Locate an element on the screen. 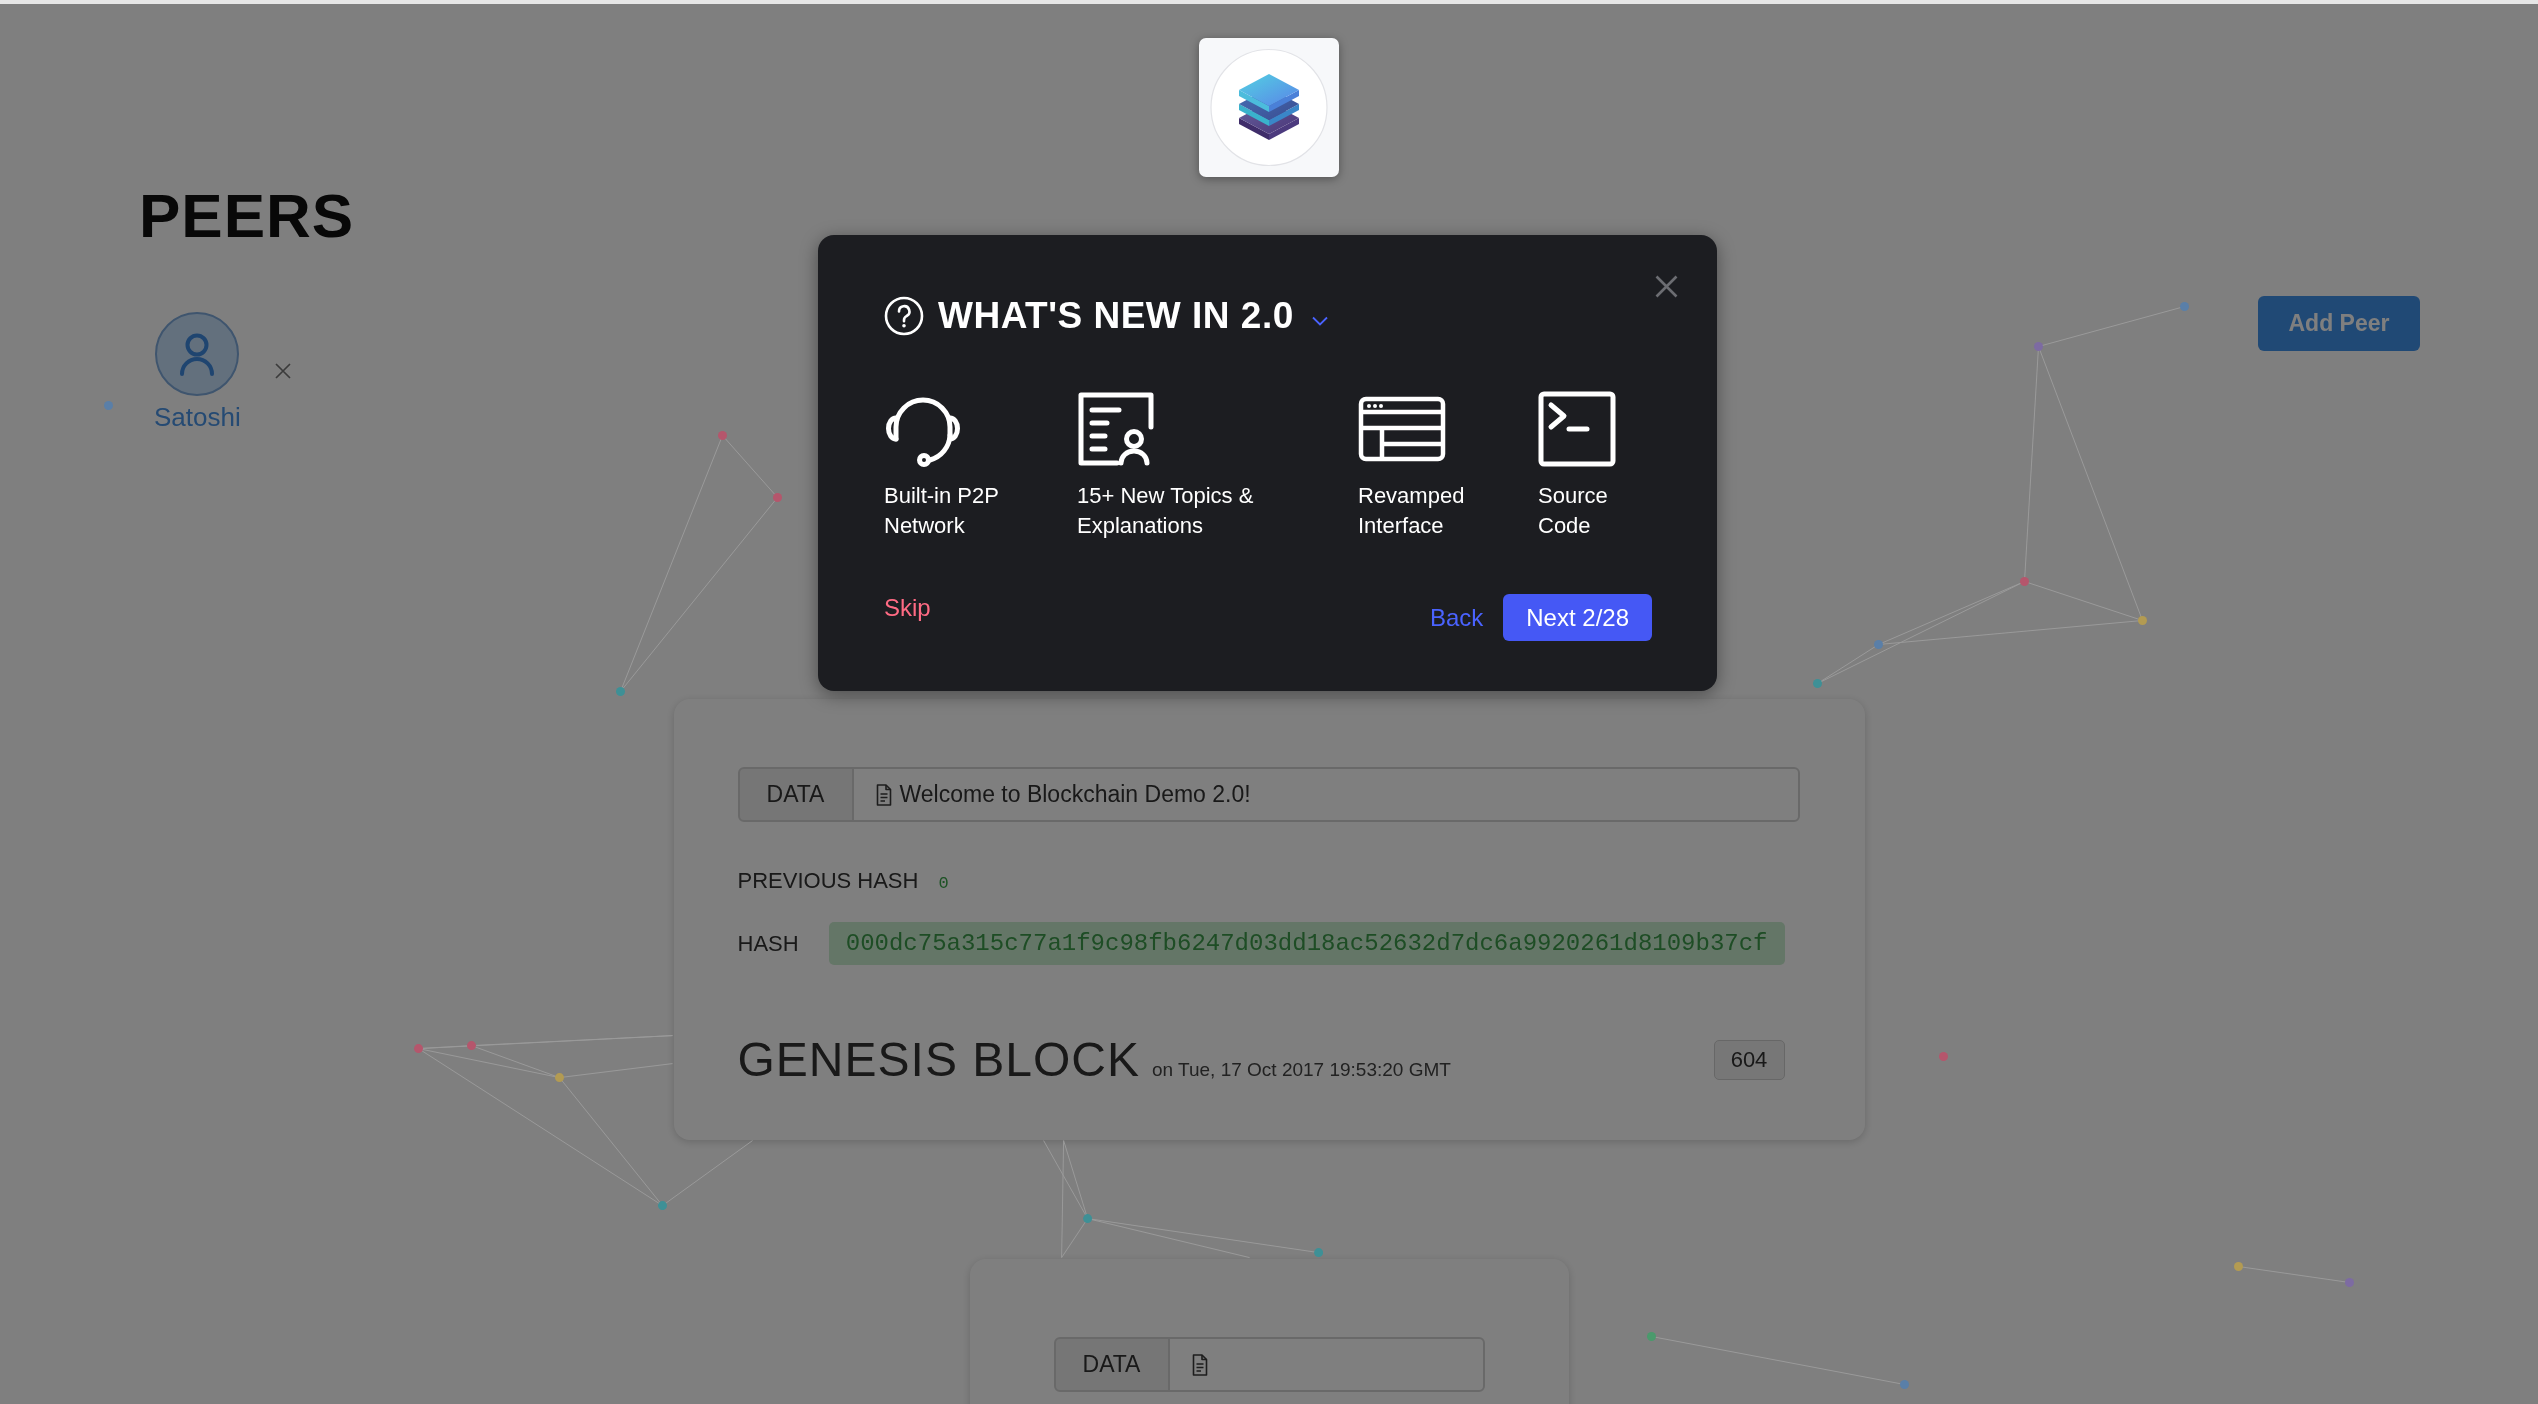 This screenshot has height=1404, width=2538. user-avatar-icon is located at coordinates (197, 354).